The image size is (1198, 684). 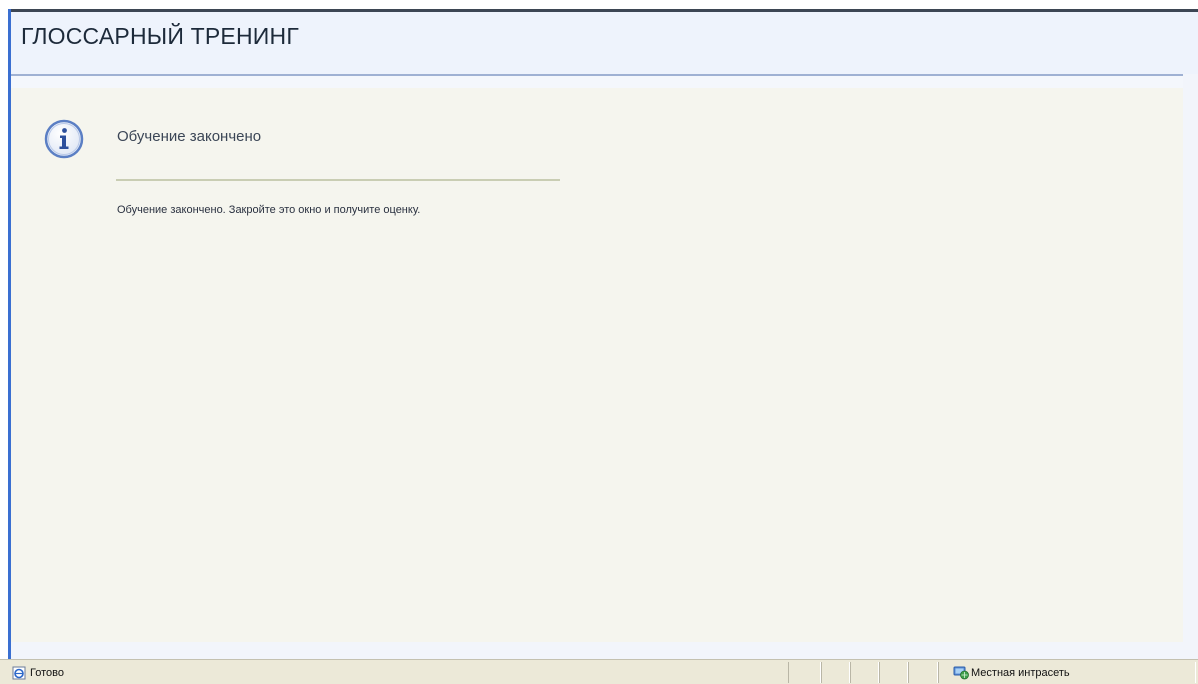 I want to click on bottom-margin, so click(x=604, y=650).